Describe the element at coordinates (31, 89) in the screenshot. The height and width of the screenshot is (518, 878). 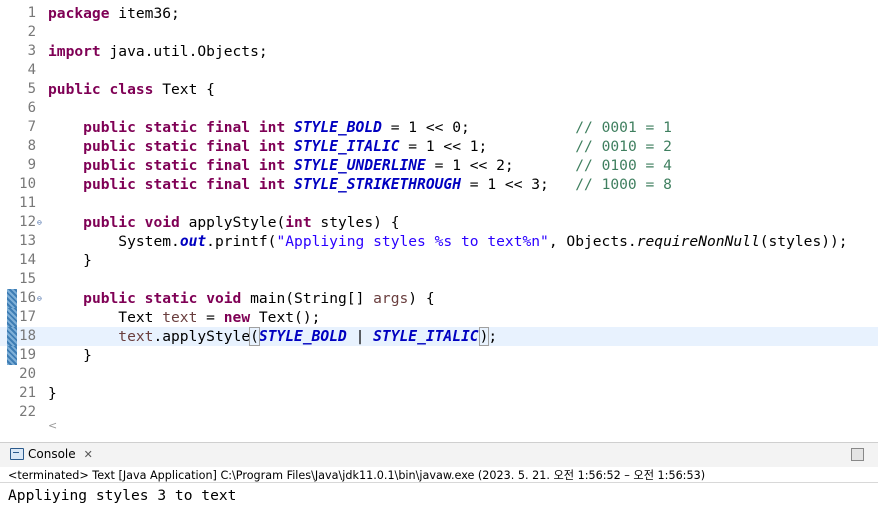
I see `line-number: 5` at that location.